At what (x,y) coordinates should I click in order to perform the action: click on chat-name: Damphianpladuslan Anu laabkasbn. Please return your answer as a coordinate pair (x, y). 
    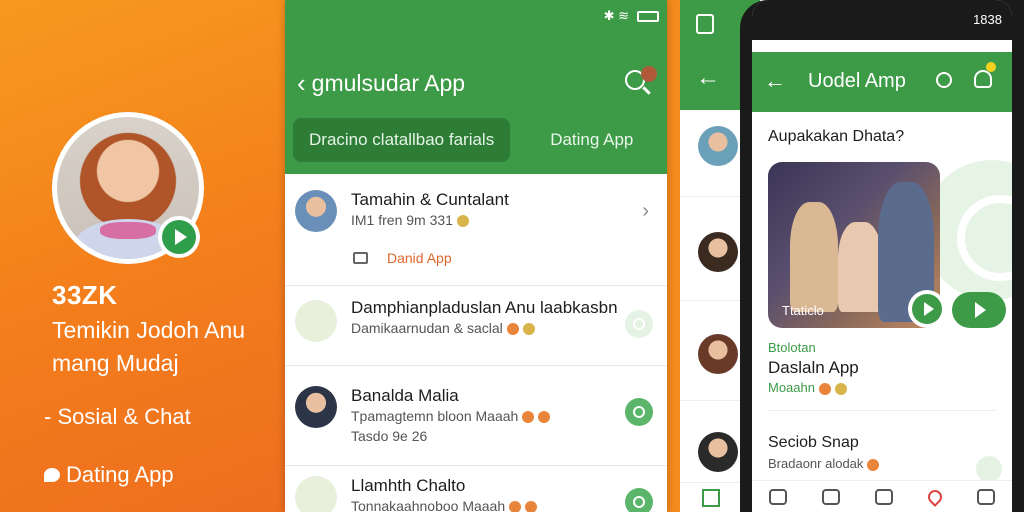
    Looking at the image, I should click on (484, 307).